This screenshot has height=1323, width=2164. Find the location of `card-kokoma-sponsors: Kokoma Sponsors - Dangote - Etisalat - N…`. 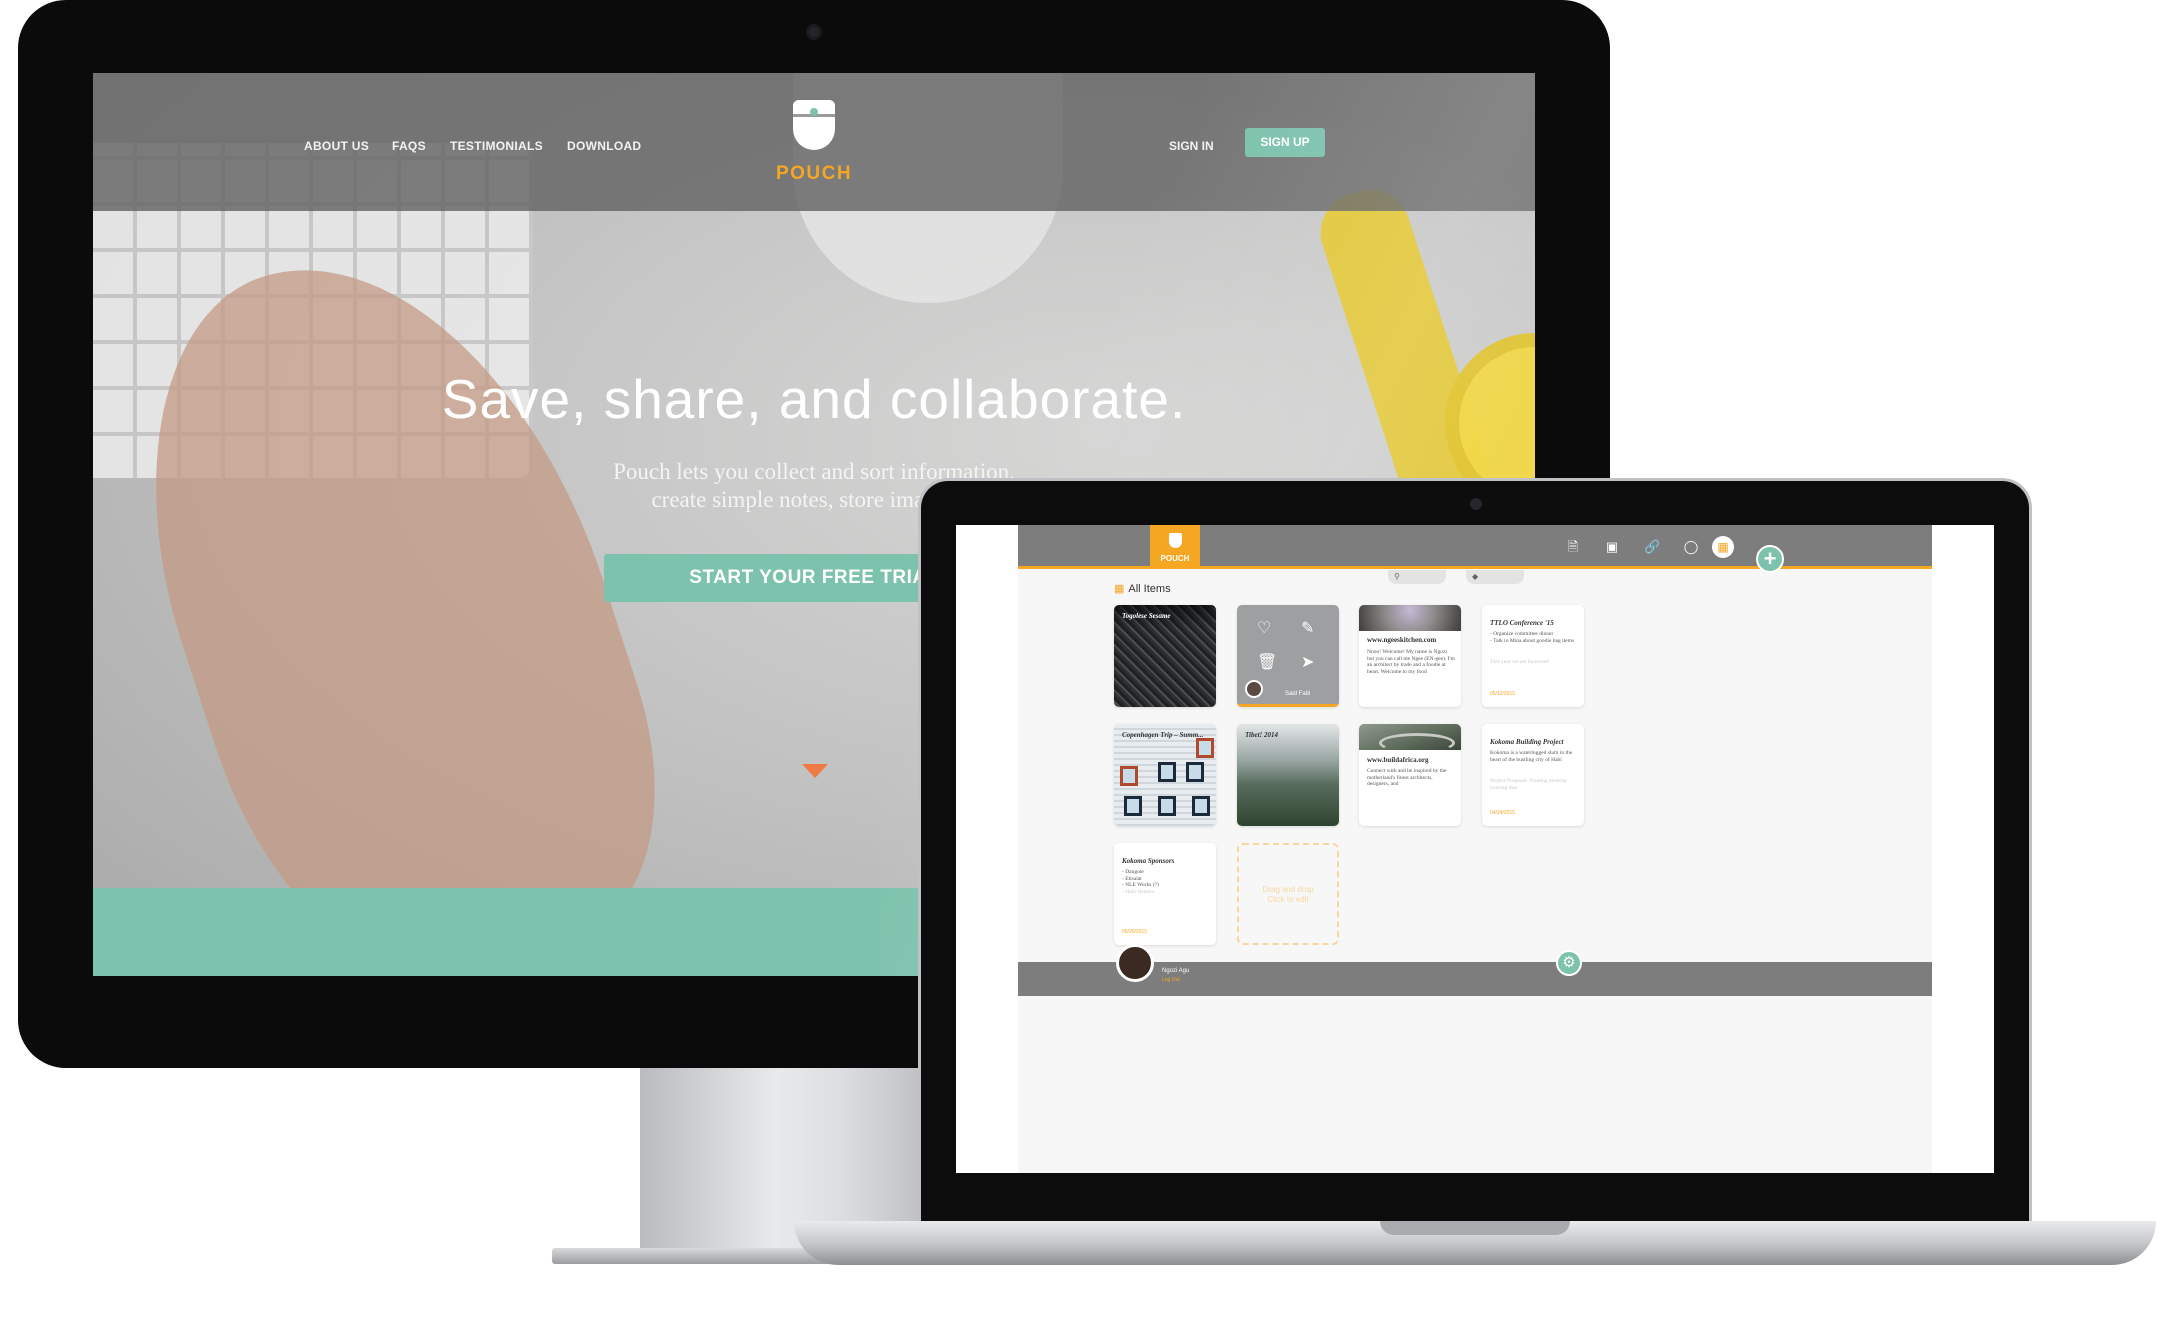

card-kokoma-sponsors: Kokoma Sponsors - Dangote - Etisalat - N… is located at coordinates (1165, 894).